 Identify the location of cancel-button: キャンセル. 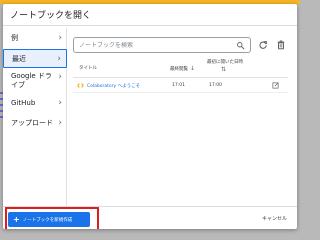
(274, 218).